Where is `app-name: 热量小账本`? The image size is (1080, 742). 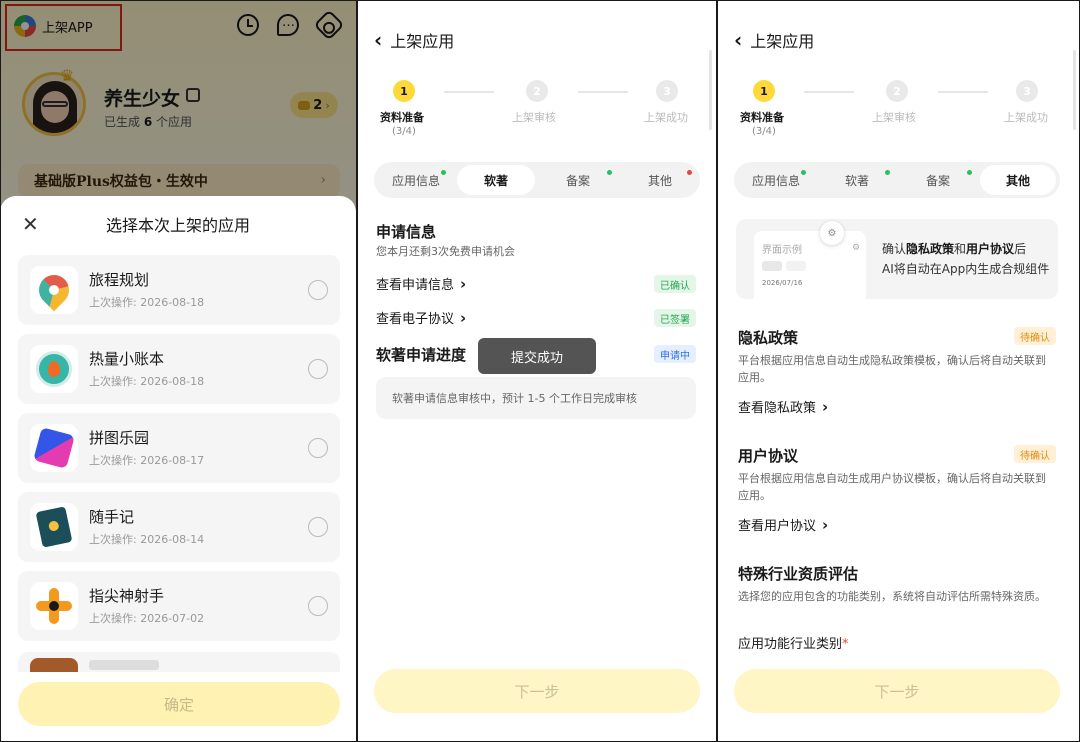 app-name: 热量小账本 is located at coordinates (127, 359).